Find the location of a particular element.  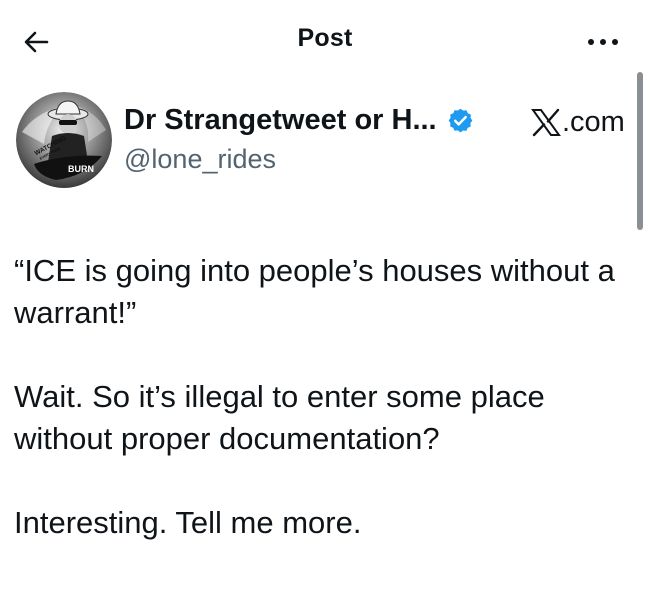

x-logo-icon is located at coordinates (546, 122).